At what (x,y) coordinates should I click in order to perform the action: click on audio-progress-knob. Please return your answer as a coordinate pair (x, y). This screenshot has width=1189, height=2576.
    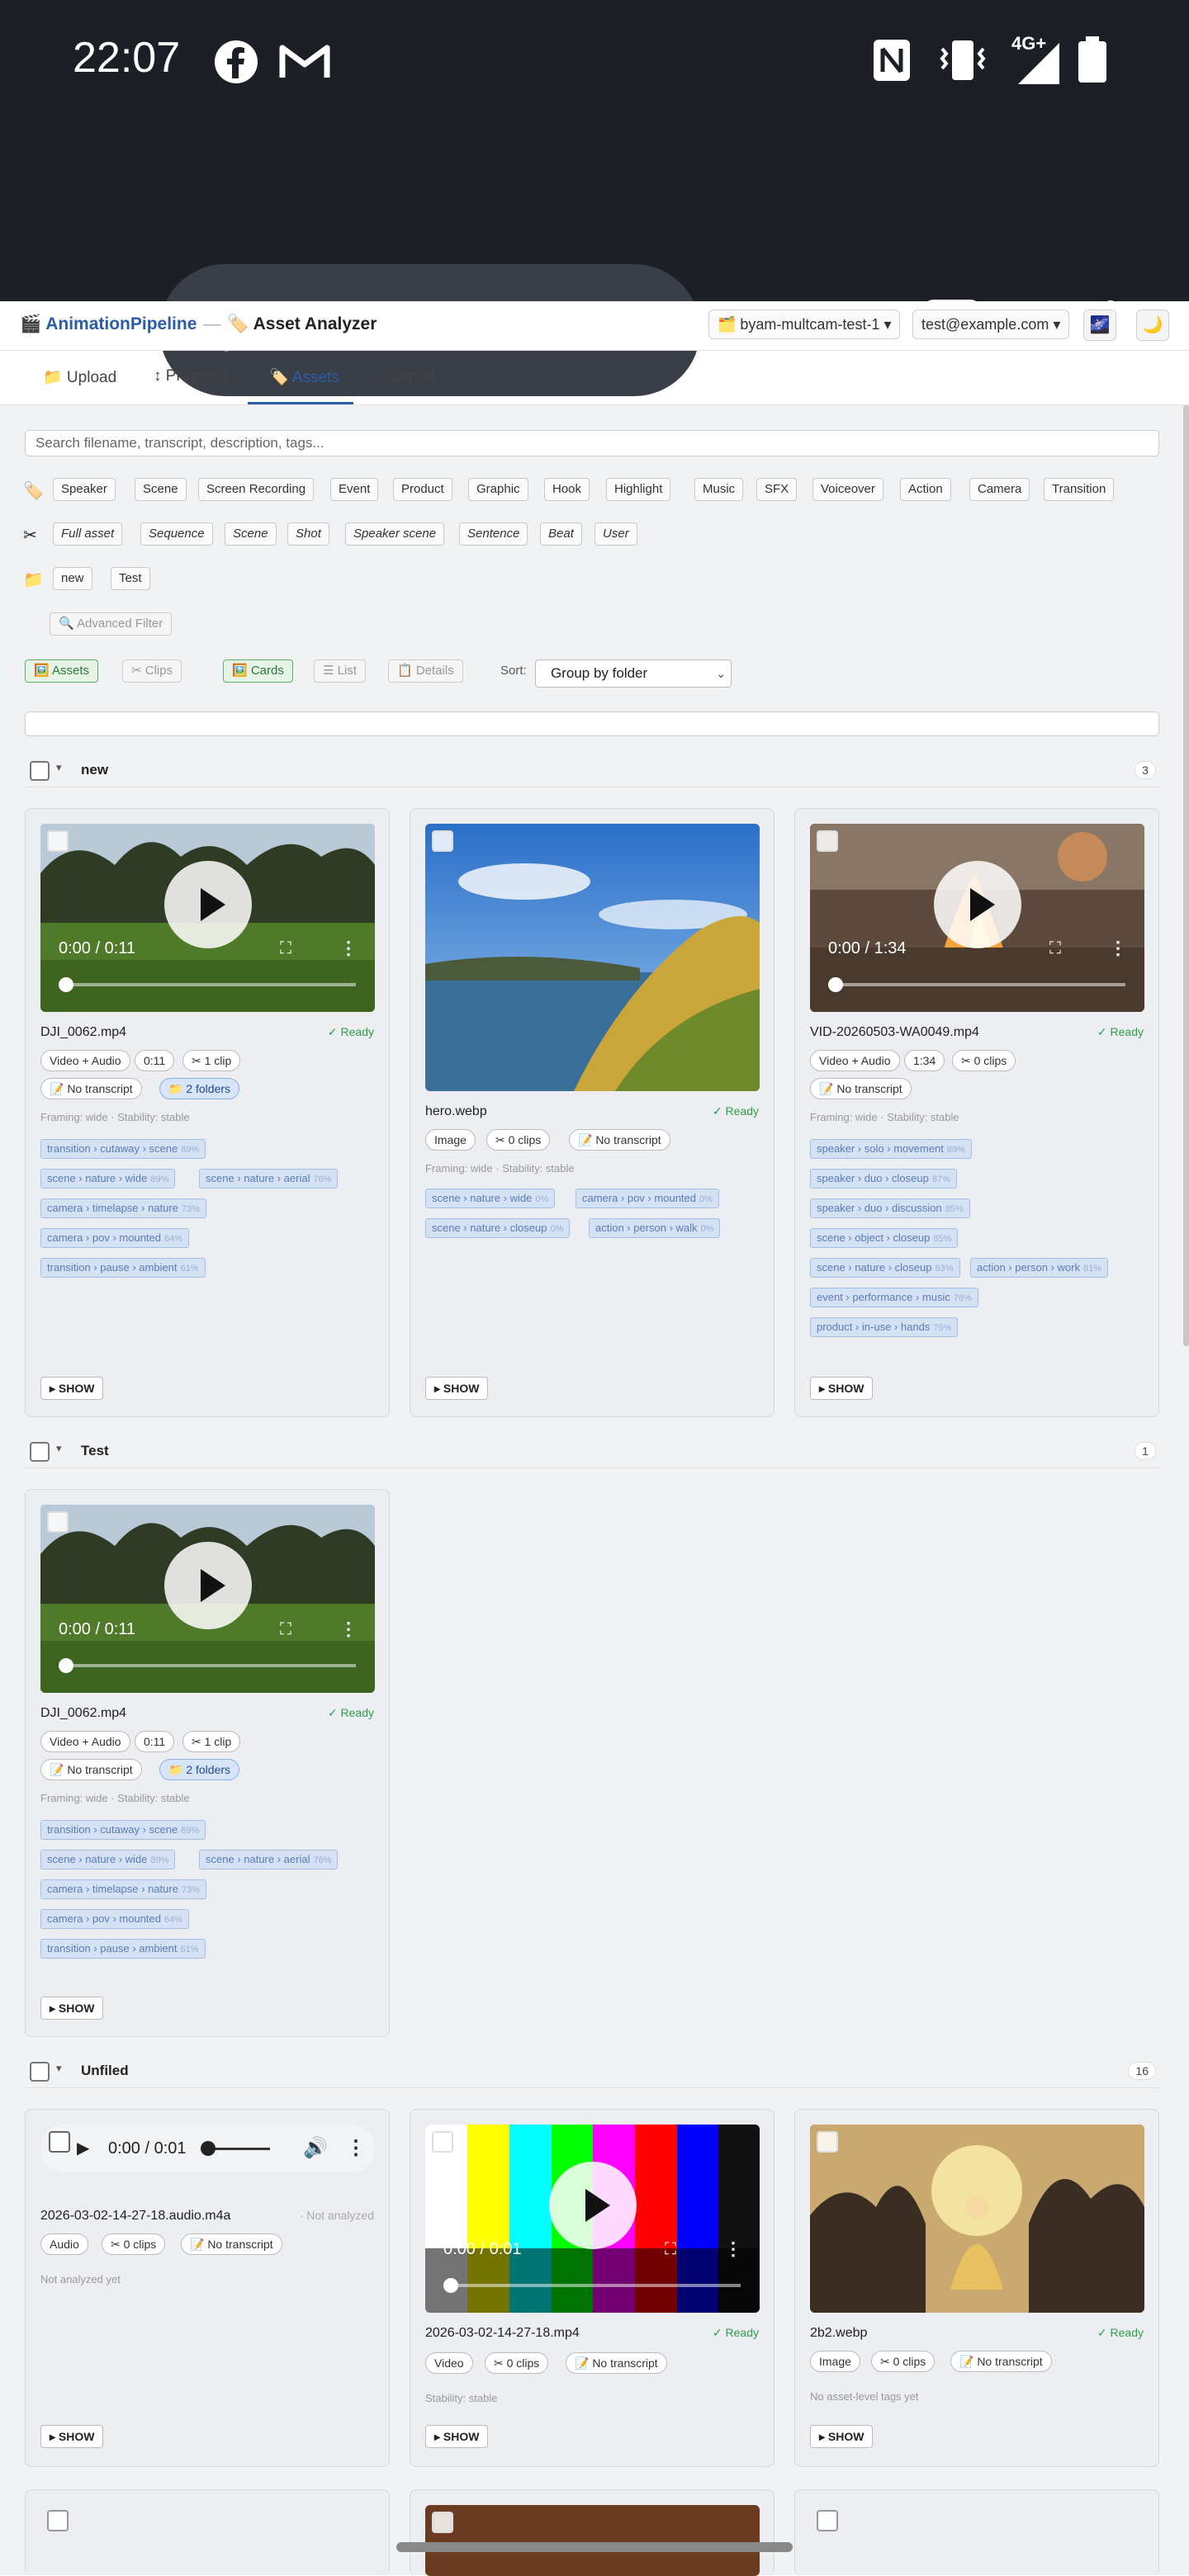
    Looking at the image, I should click on (208, 2148).